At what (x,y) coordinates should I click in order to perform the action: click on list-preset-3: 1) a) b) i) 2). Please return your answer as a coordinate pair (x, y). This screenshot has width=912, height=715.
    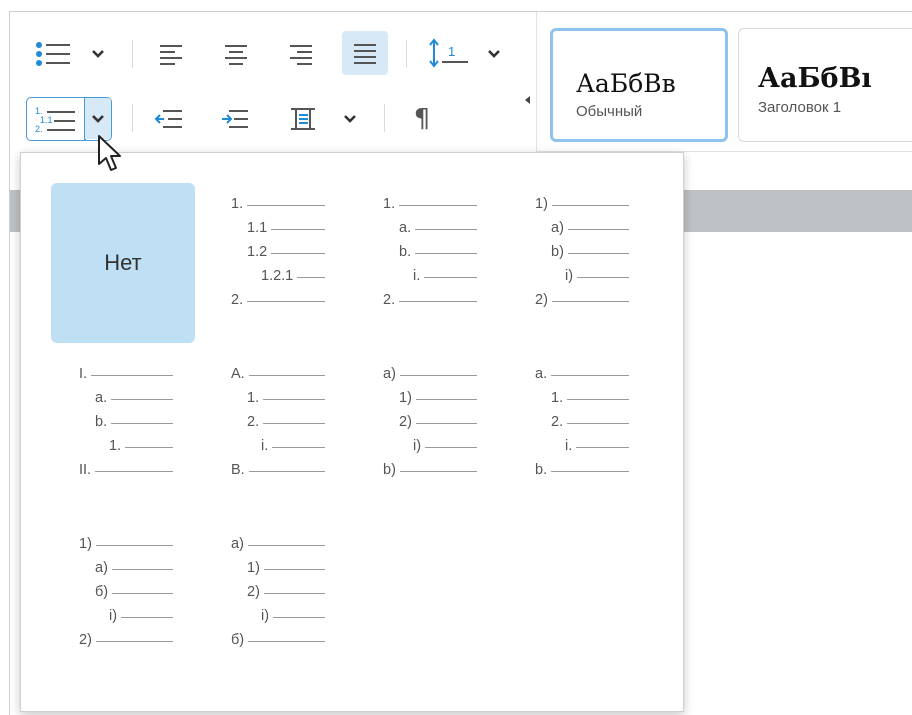
    Looking at the image, I should click on (579, 263).